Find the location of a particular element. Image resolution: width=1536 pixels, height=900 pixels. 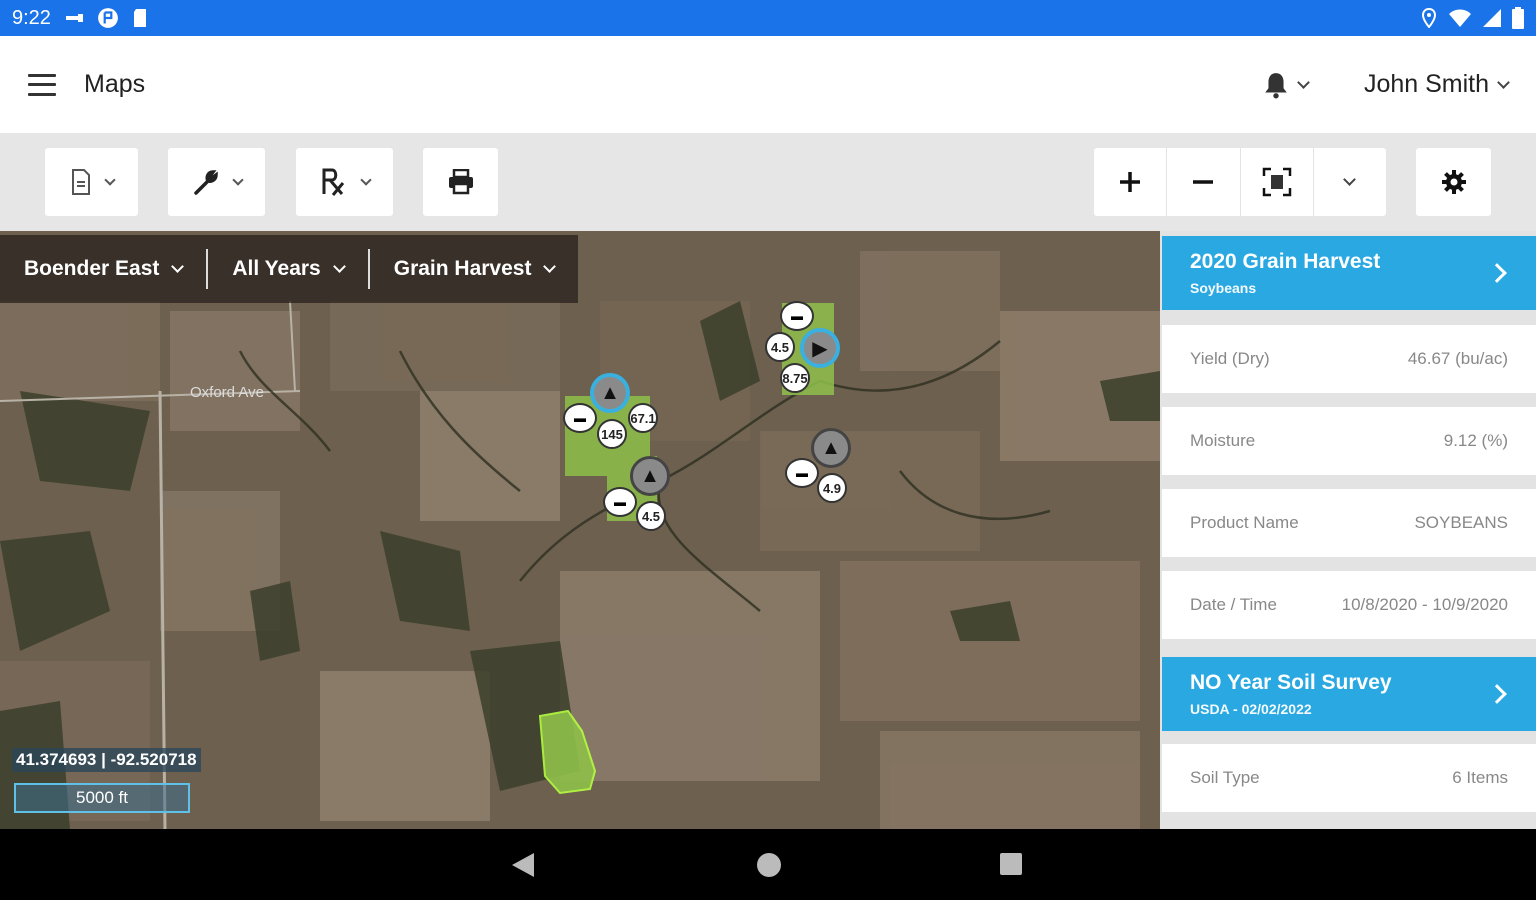

home-icon is located at coordinates (769, 865).